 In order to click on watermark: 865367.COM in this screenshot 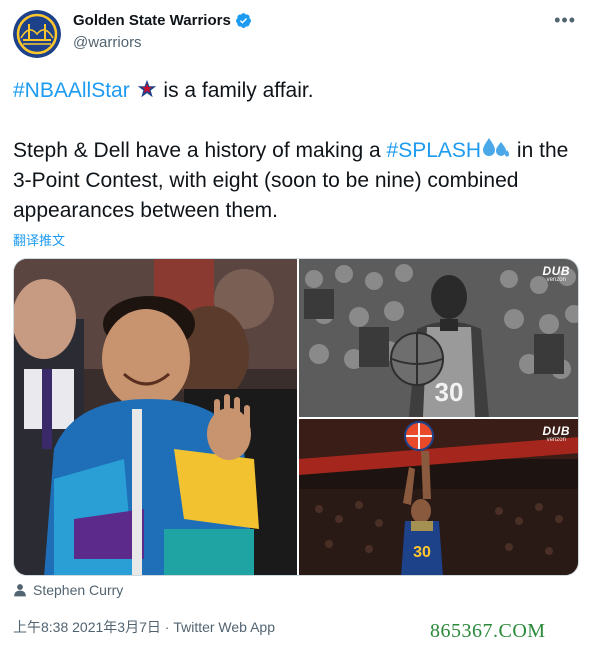, I will do `click(488, 631)`.